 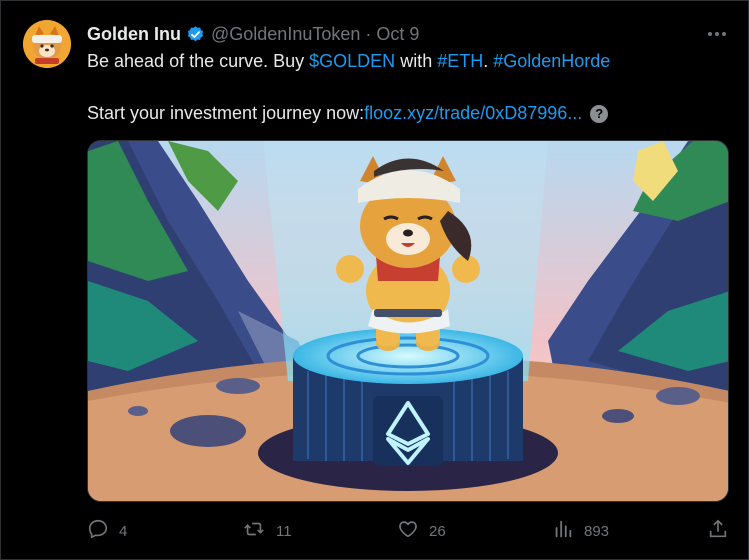 What do you see at coordinates (226, 113) in the screenshot?
I see `tweet-text: Start your investment journey now:` at bounding box center [226, 113].